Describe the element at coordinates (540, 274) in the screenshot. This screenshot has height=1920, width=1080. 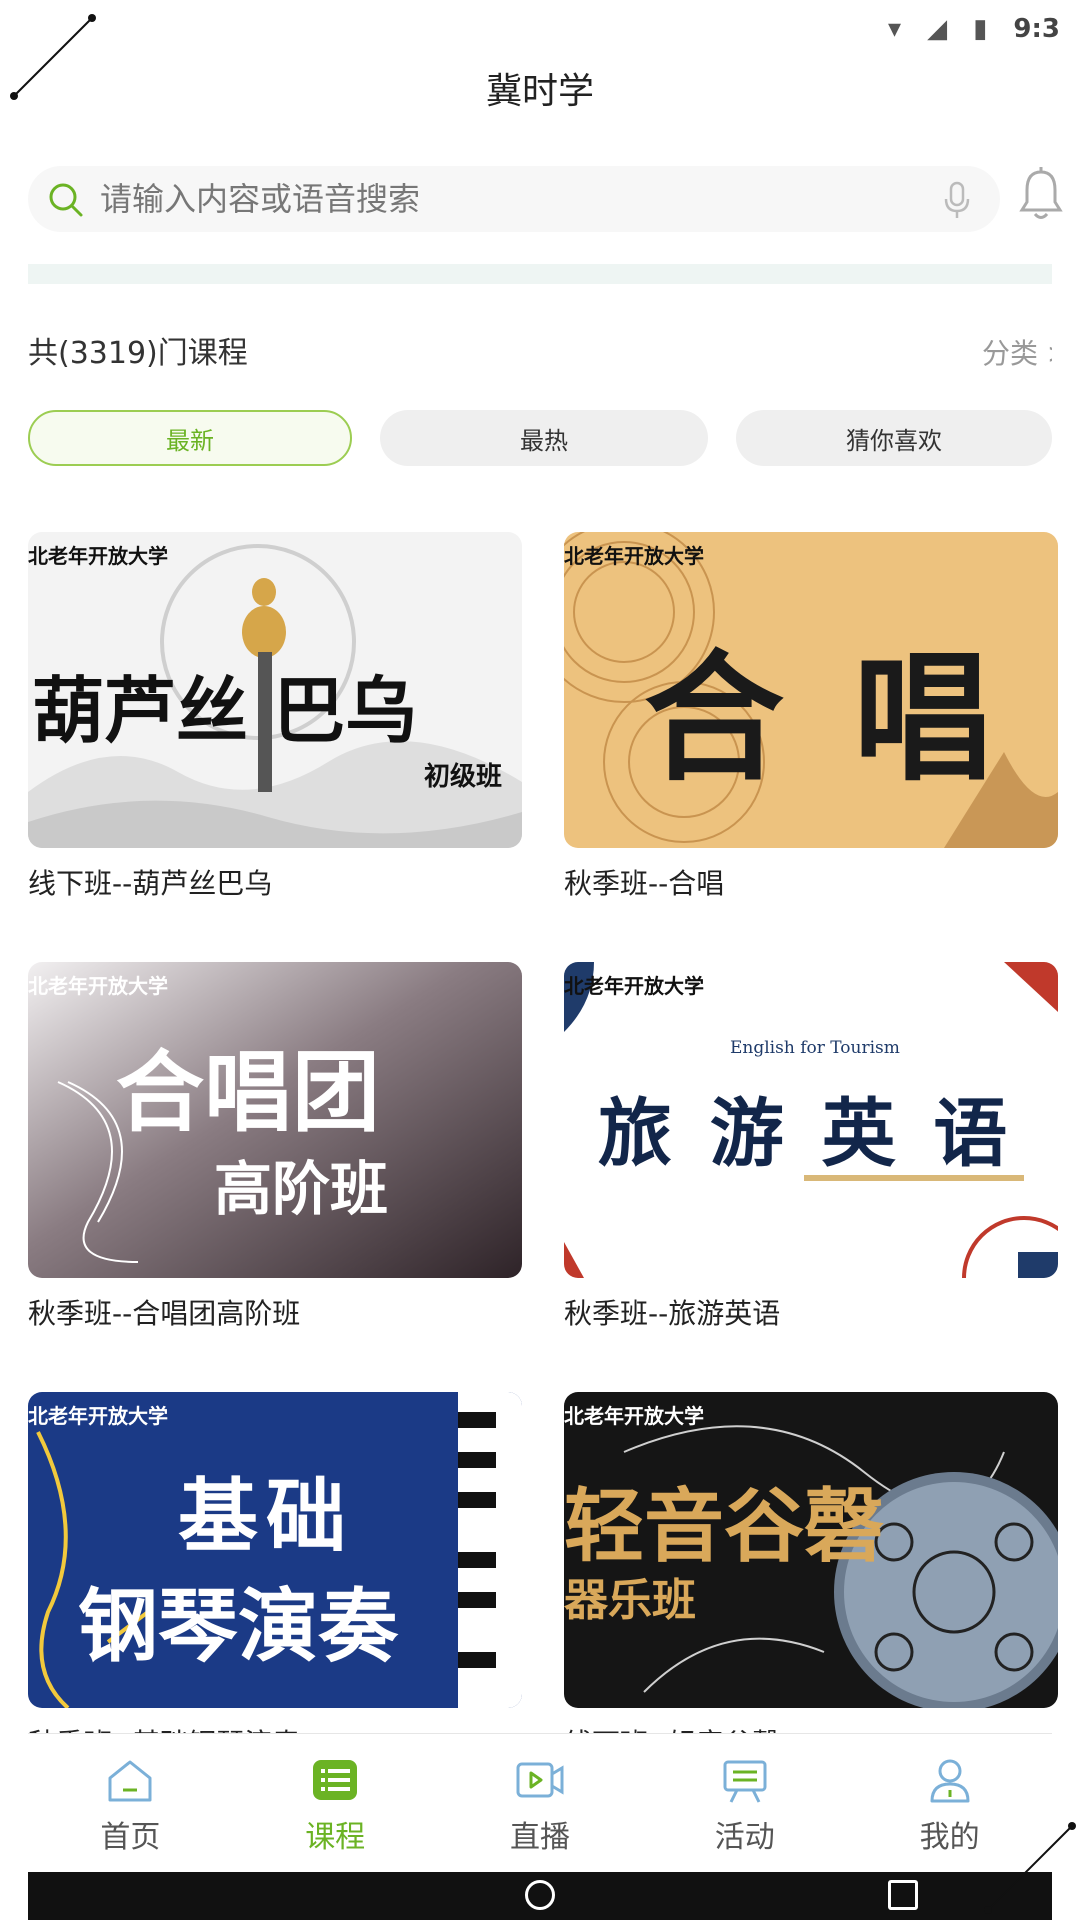
I see `banner-strip` at that location.